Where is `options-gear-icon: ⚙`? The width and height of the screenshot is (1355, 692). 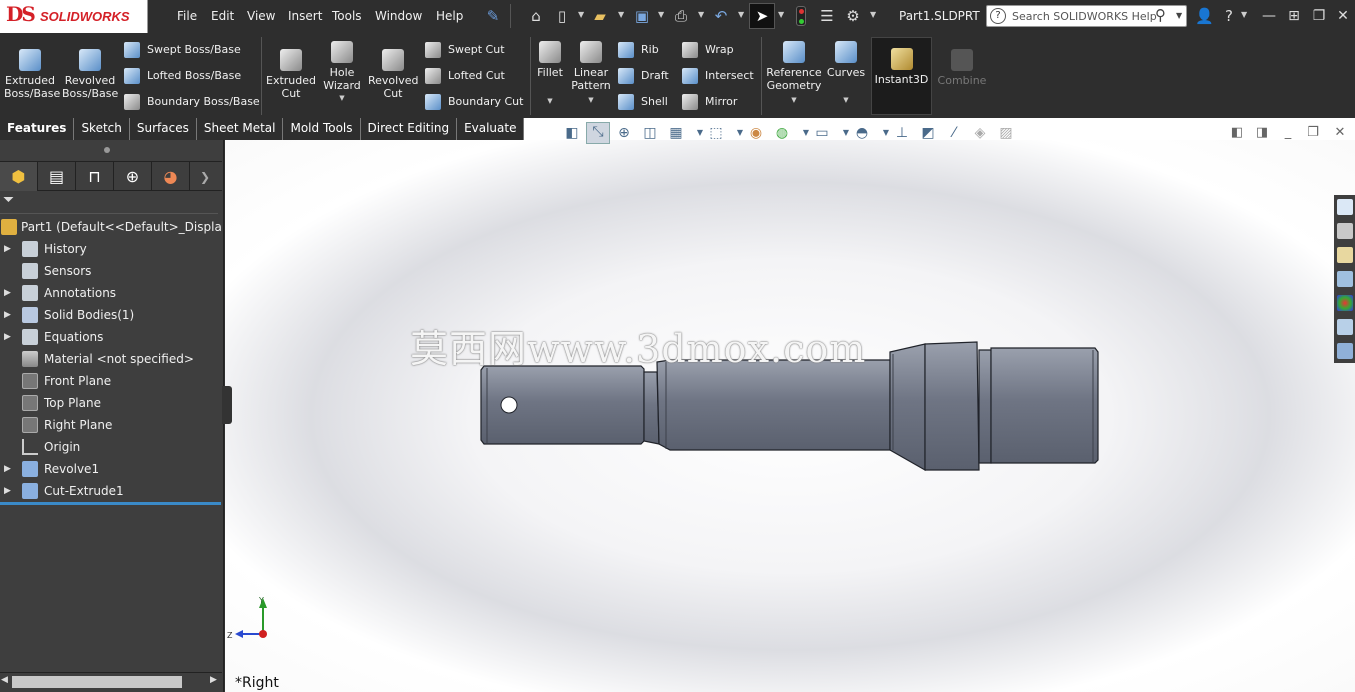
options-gear-icon: ⚙ is located at coordinates (853, 16).